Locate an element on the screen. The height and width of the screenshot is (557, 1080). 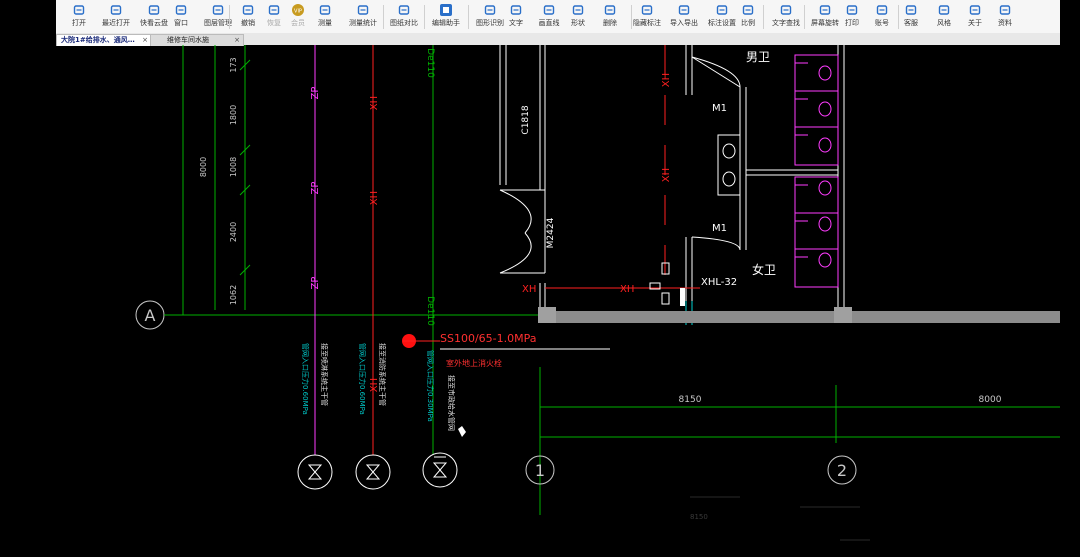
toolbar-button-text-search: 文字查找 is located at coordinates (786, 16).